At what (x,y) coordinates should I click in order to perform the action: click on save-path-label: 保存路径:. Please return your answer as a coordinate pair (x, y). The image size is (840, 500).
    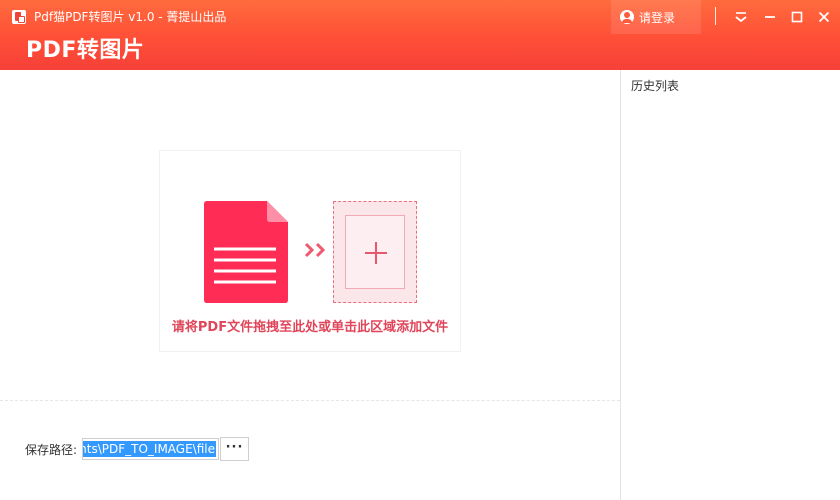
    Looking at the image, I should click on (51, 450).